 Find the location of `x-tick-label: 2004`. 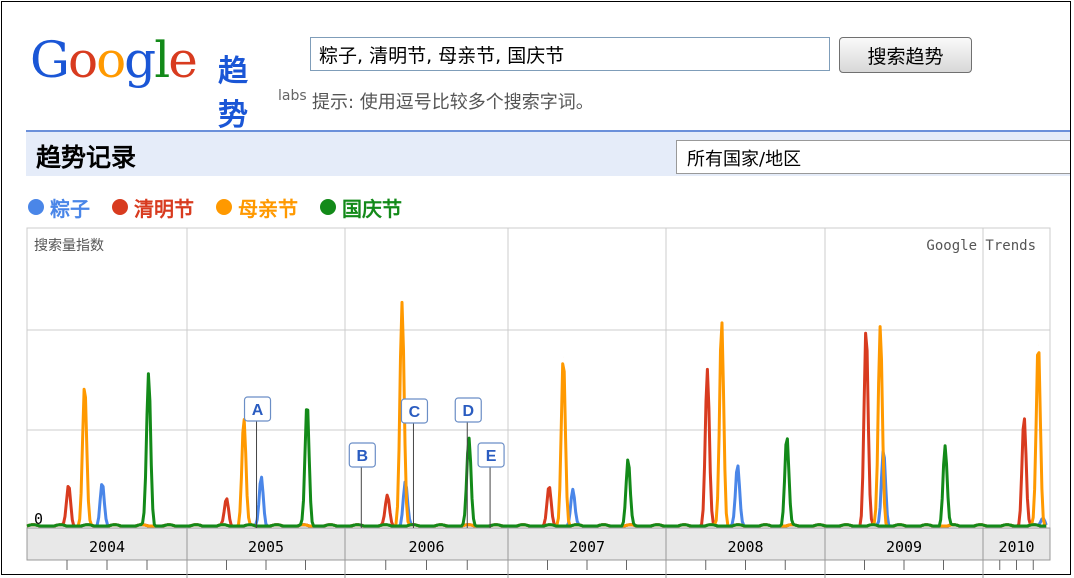

x-tick-label: 2004 is located at coordinates (107, 547).